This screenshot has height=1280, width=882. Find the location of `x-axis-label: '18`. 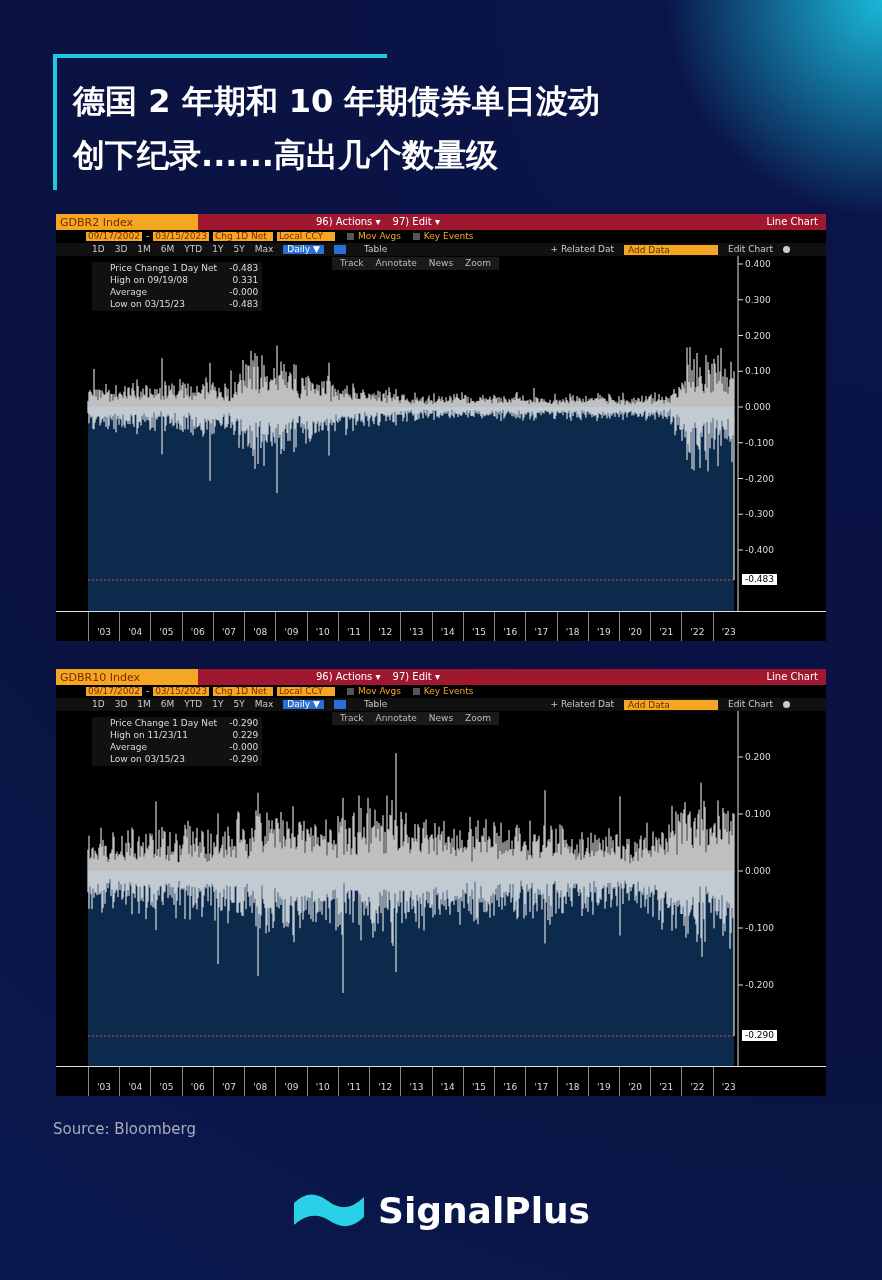

x-axis-label: '18 is located at coordinates (572, 626).